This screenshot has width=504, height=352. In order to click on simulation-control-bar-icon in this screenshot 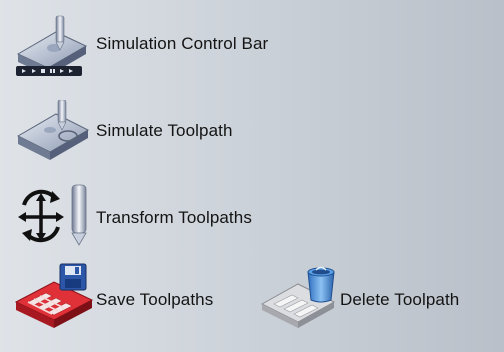, I will do `click(52, 45)`.